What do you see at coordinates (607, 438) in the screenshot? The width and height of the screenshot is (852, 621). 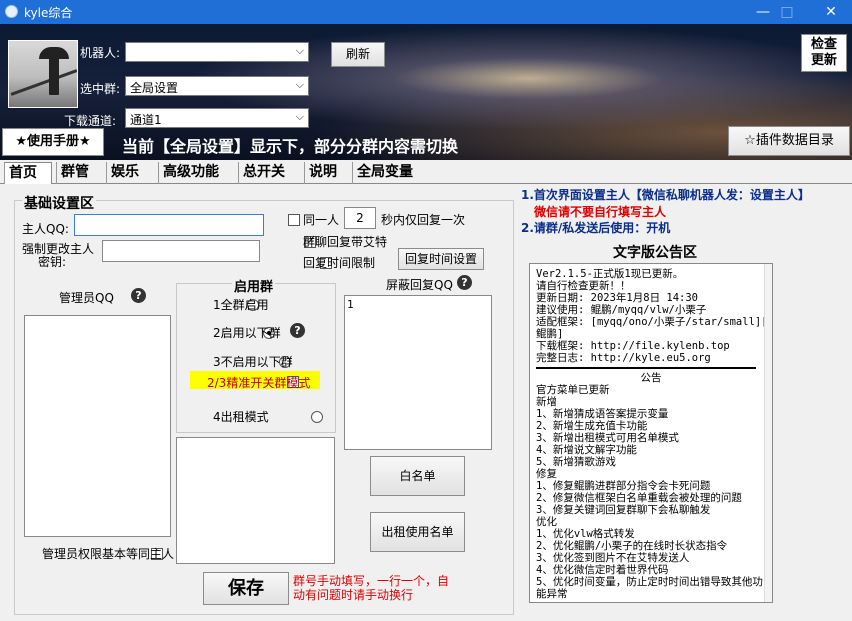 I see `notice-line: 3、新增出租模式可用名单模式` at bounding box center [607, 438].